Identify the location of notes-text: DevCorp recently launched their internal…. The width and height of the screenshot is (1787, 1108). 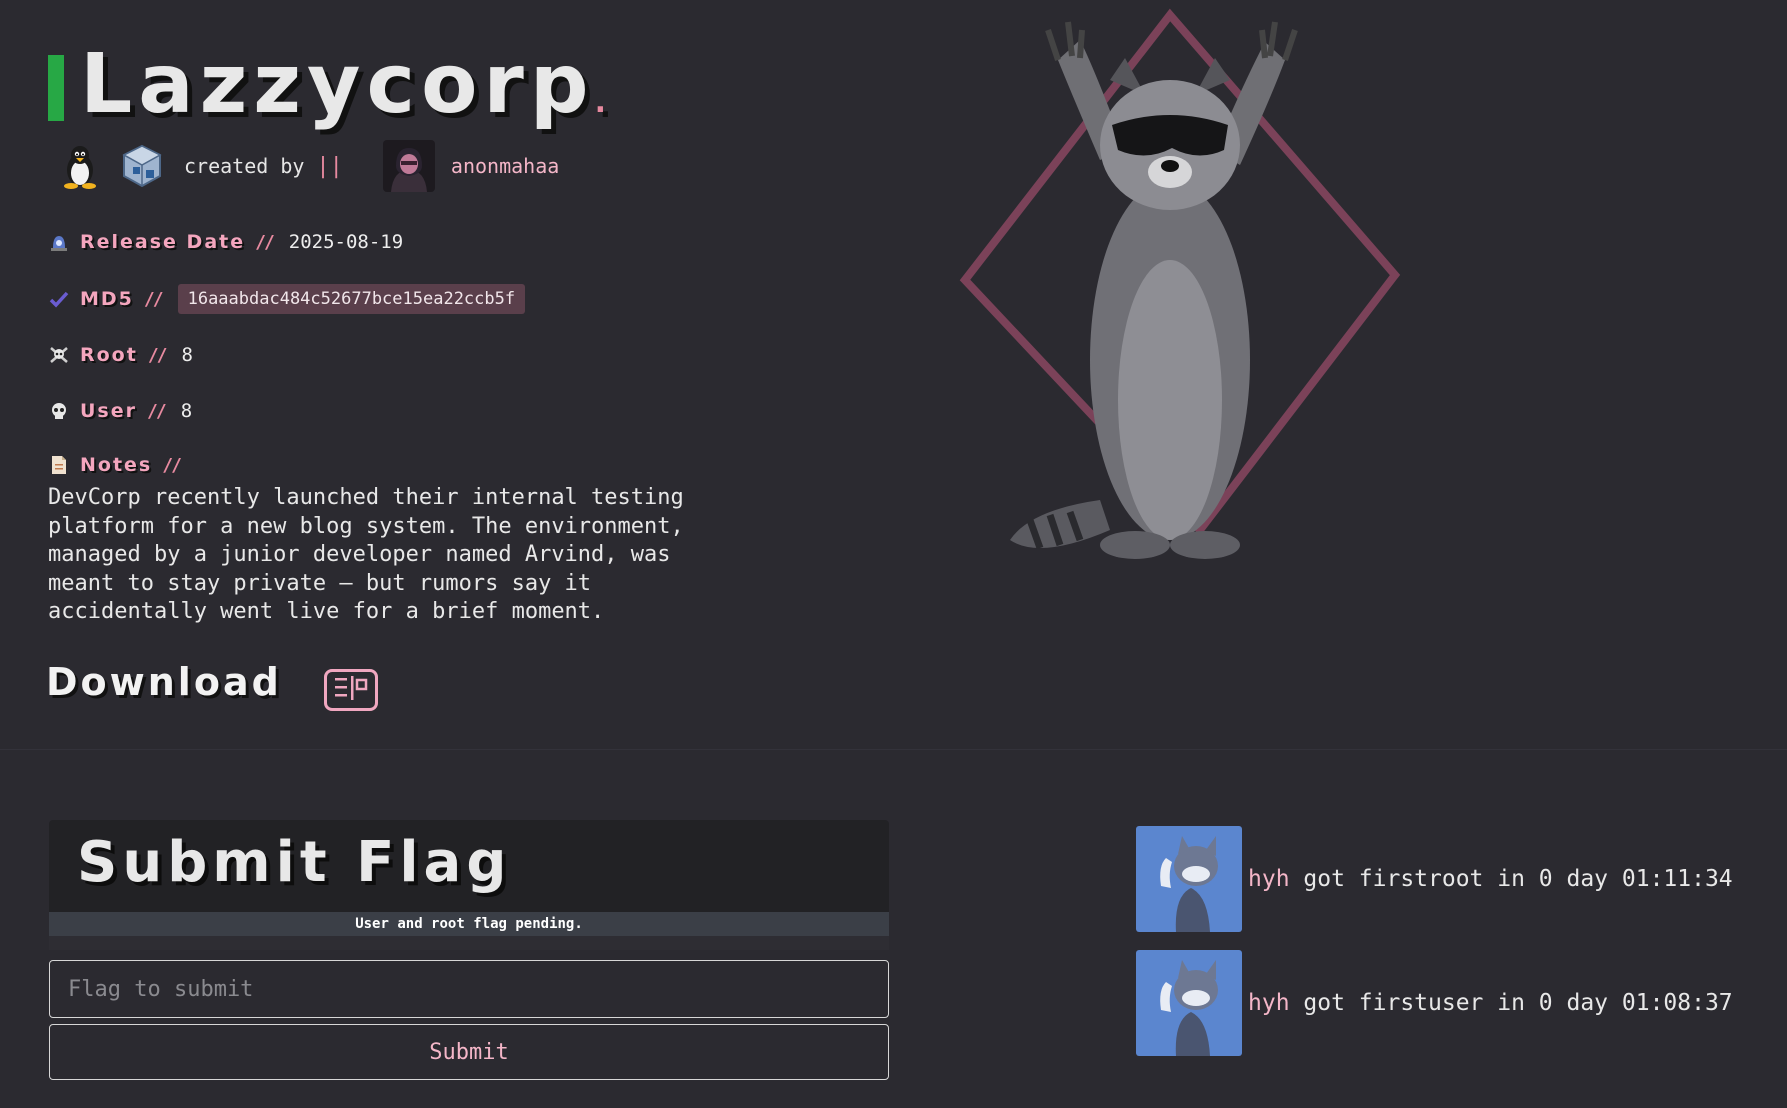
(366, 554).